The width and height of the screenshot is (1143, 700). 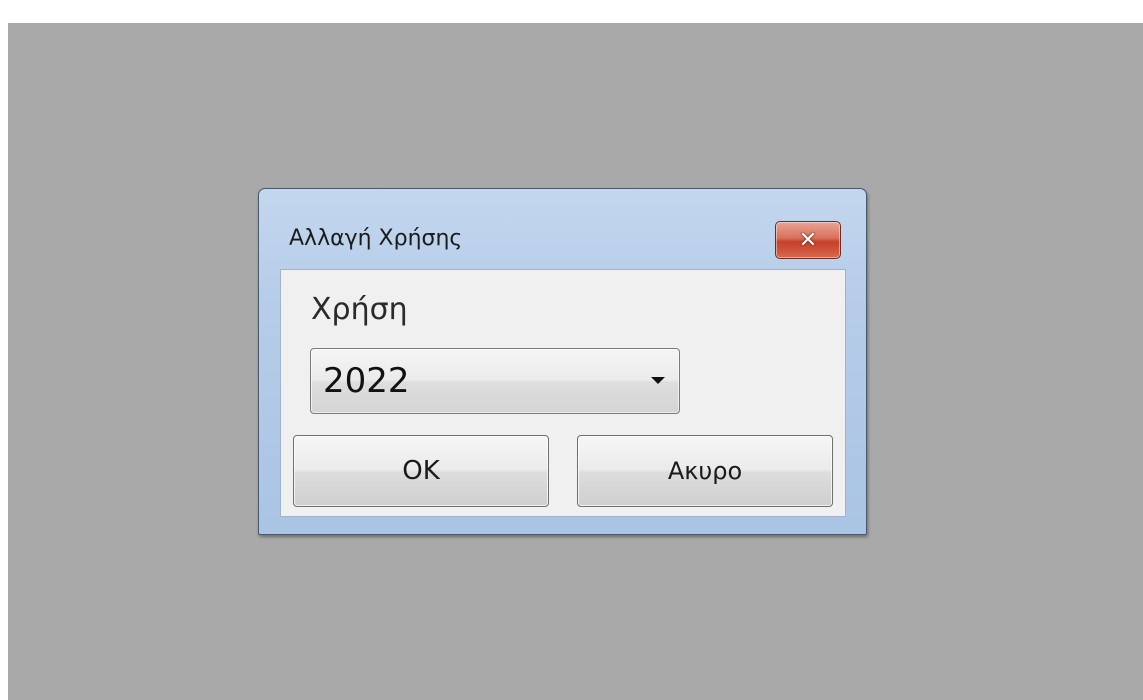 I want to click on year-dropdown-value: 2022, so click(x=366, y=381).